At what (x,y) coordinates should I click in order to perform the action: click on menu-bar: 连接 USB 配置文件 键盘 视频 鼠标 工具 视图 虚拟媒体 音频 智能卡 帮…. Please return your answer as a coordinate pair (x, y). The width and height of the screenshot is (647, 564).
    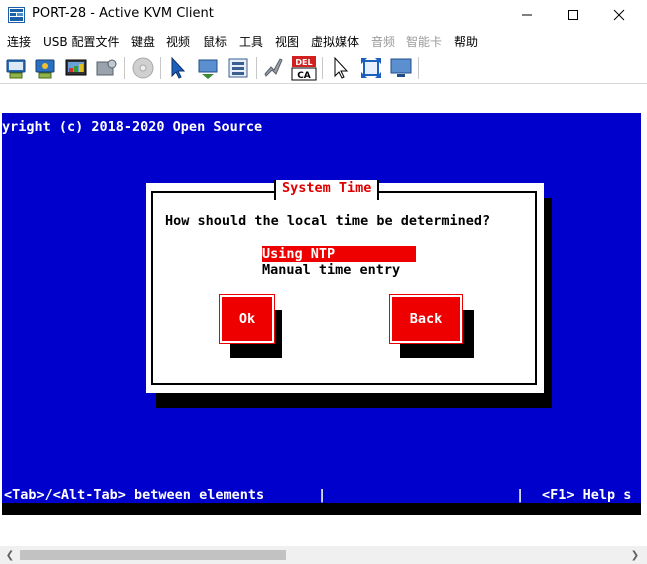
    Looking at the image, I should click on (323, 41).